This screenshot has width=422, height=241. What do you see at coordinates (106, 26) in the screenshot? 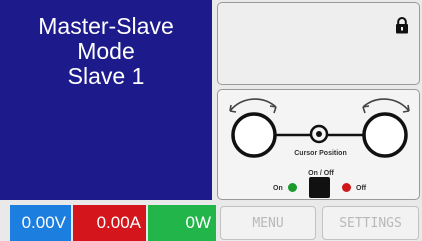
I see `mode-title-line1: Master-Slave` at bounding box center [106, 26].